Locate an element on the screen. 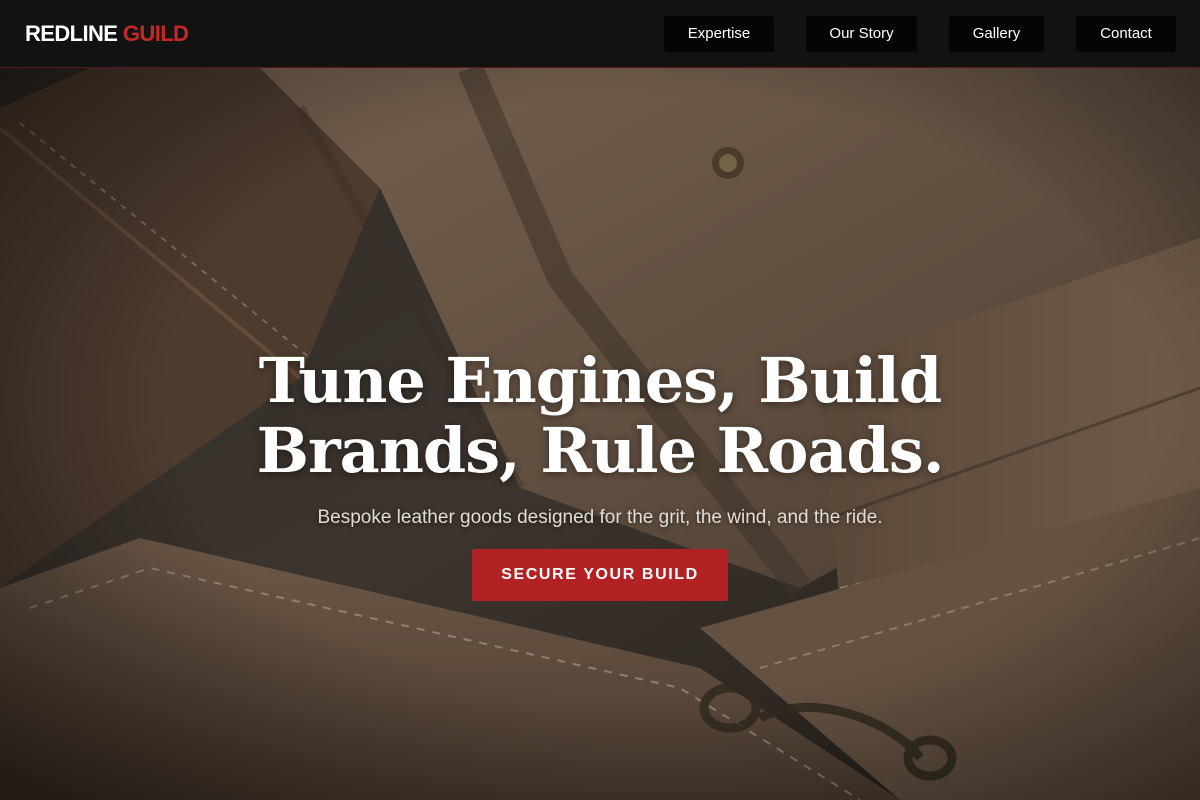 The height and width of the screenshot is (800, 1200). secure-your-build-button: SECURE YOUR BUILD is located at coordinates (600, 575).